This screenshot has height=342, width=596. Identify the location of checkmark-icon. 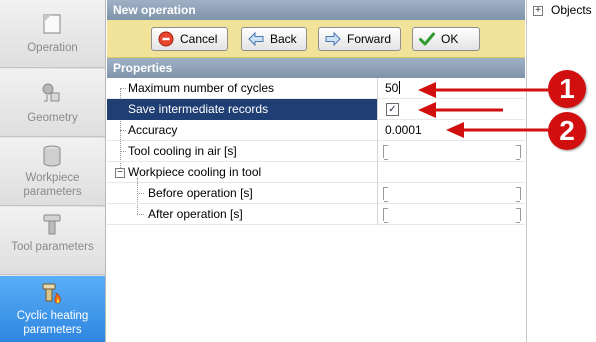
(427, 39).